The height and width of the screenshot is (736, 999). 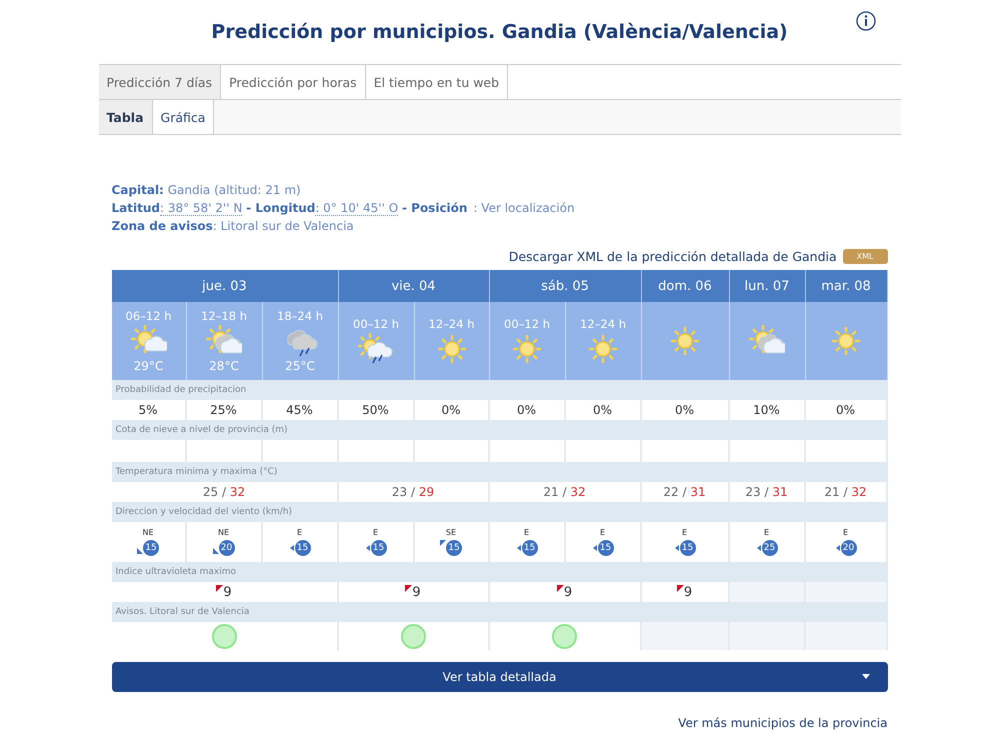 What do you see at coordinates (500, 390) in the screenshot?
I see `row-label: Probabilidad de precipitacion` at bounding box center [500, 390].